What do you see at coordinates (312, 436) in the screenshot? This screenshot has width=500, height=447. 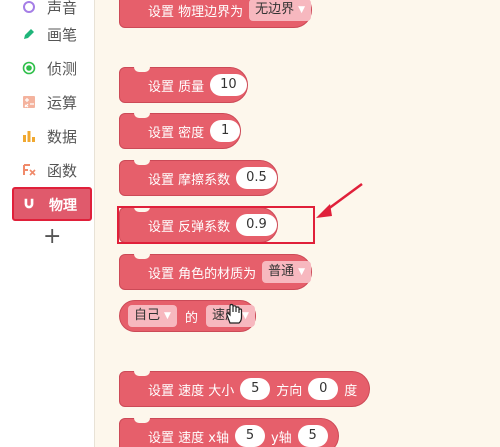 I see `speed-y-input: 5` at bounding box center [312, 436].